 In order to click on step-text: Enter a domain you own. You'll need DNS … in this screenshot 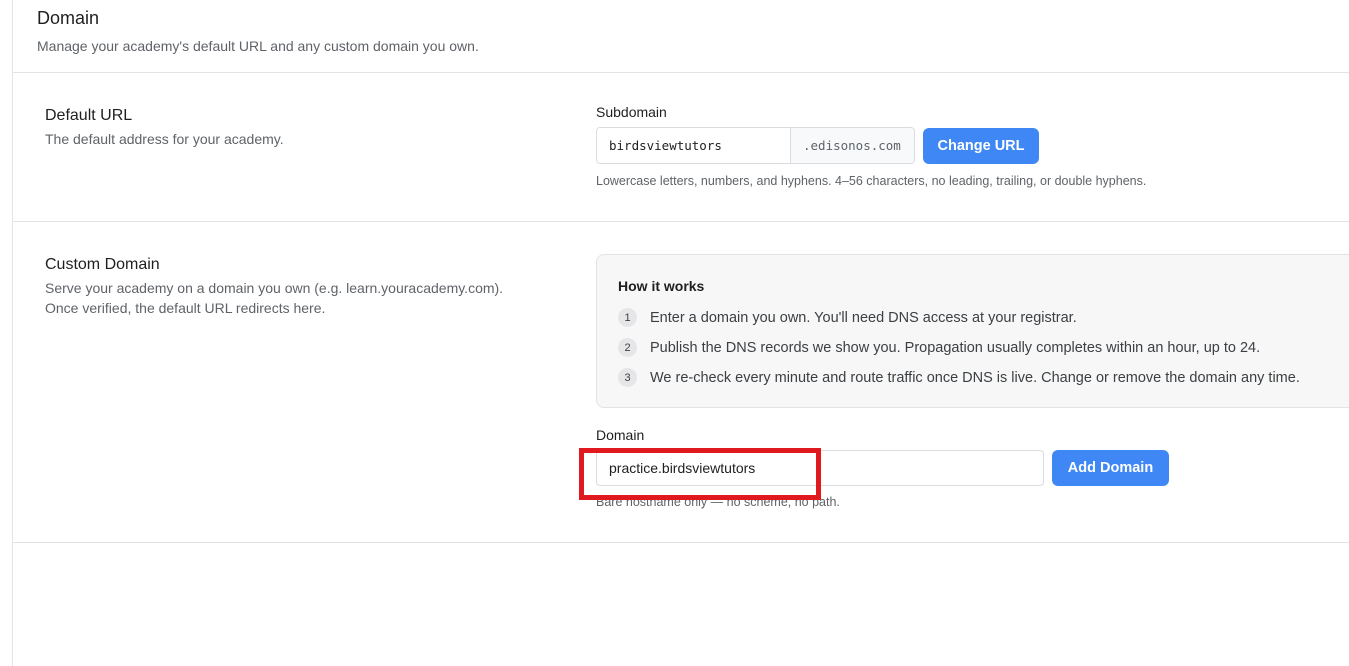, I will do `click(863, 317)`.